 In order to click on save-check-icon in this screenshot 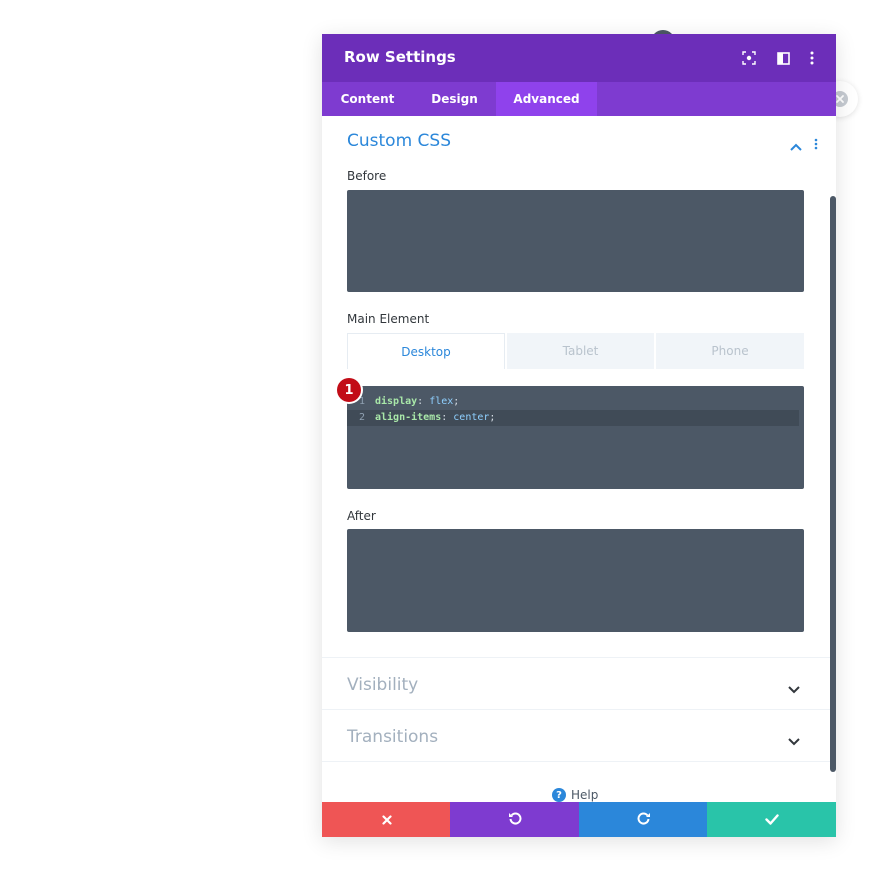, I will do `click(771, 819)`.